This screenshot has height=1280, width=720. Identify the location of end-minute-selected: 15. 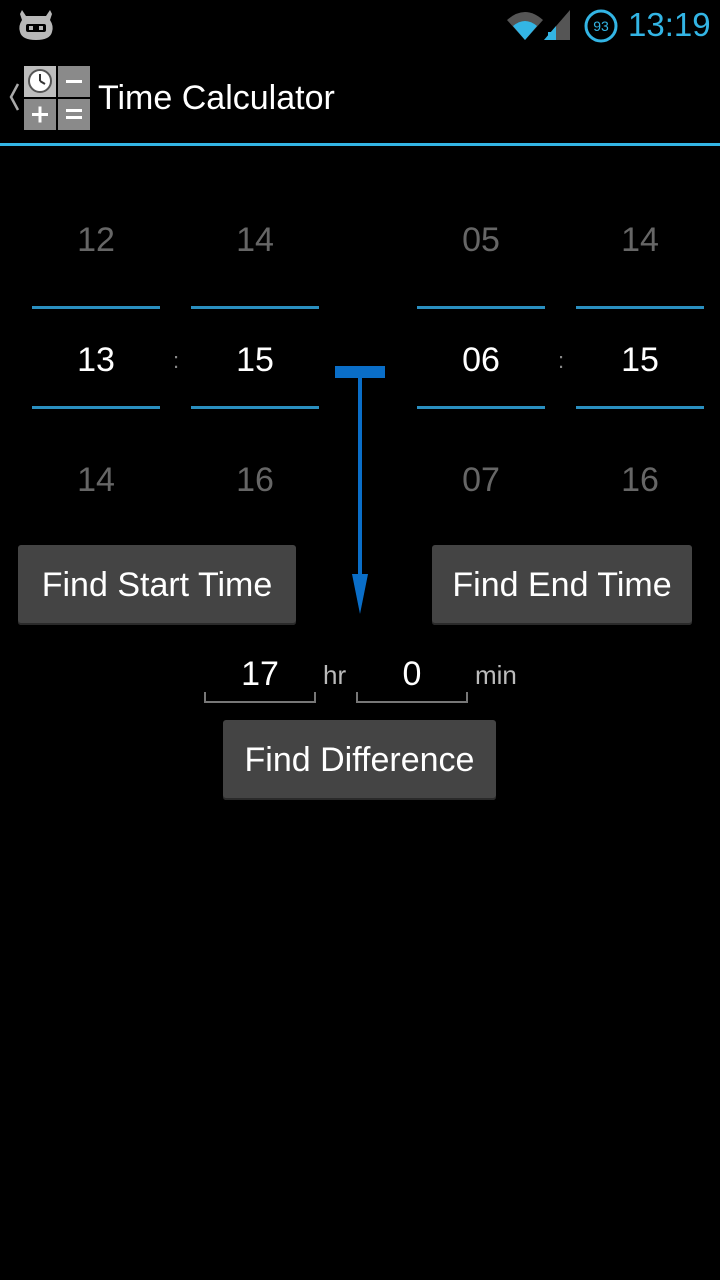
(640, 360).